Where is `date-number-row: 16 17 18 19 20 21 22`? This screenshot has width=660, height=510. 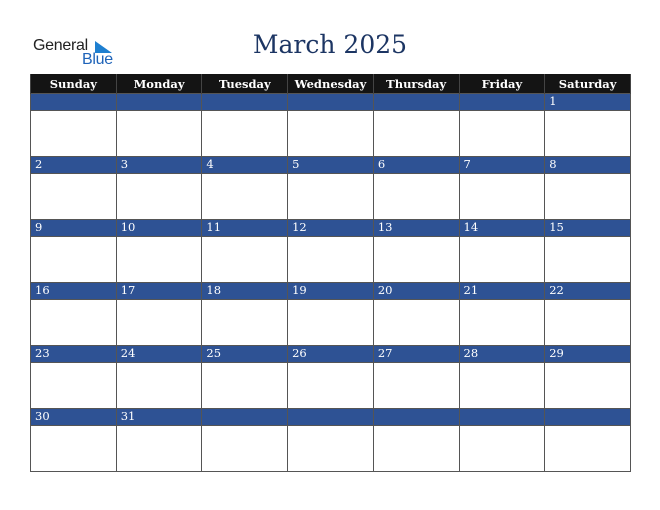 date-number-row: 16 17 18 19 20 21 22 is located at coordinates (330, 291).